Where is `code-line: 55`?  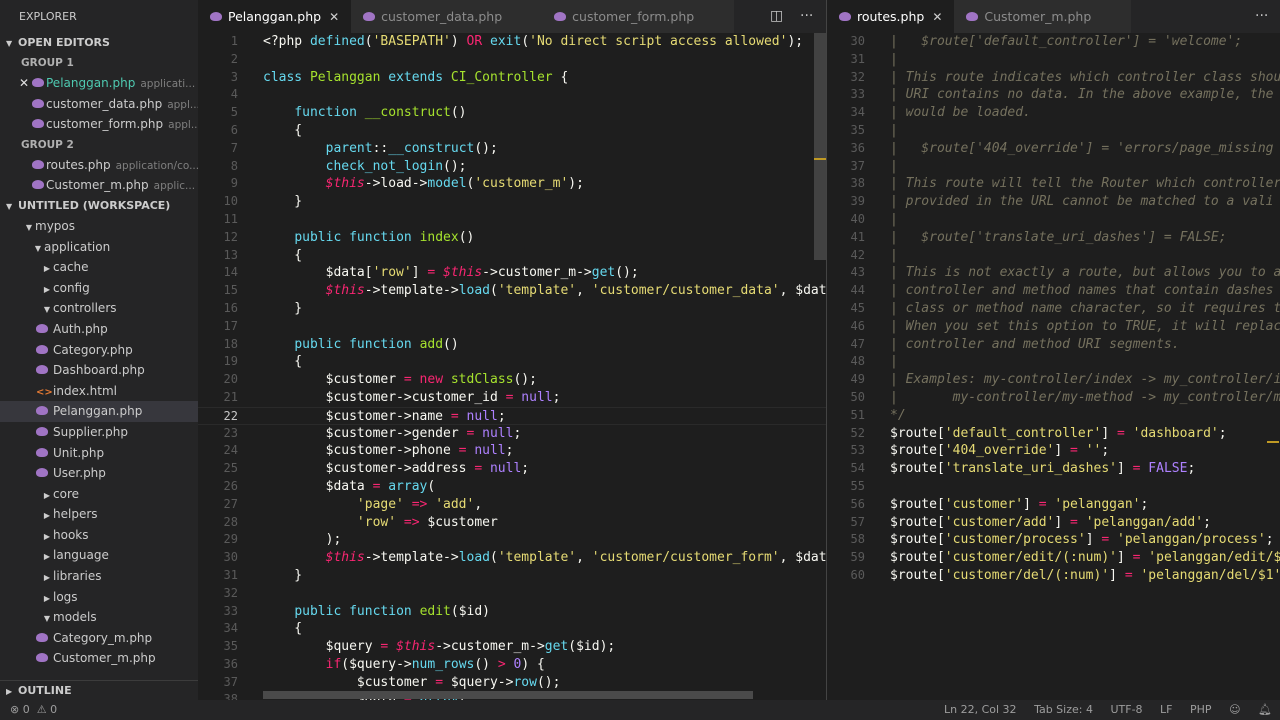 code-line: 55 is located at coordinates (1053, 487).